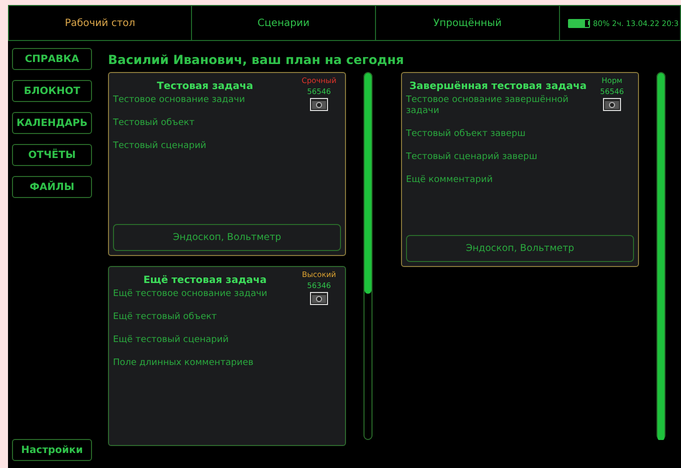 The height and width of the screenshot is (468, 681). Describe the element at coordinates (256, 59) in the screenshot. I see `page-heading: Василий Иванович, ваш план на сегодня` at that location.